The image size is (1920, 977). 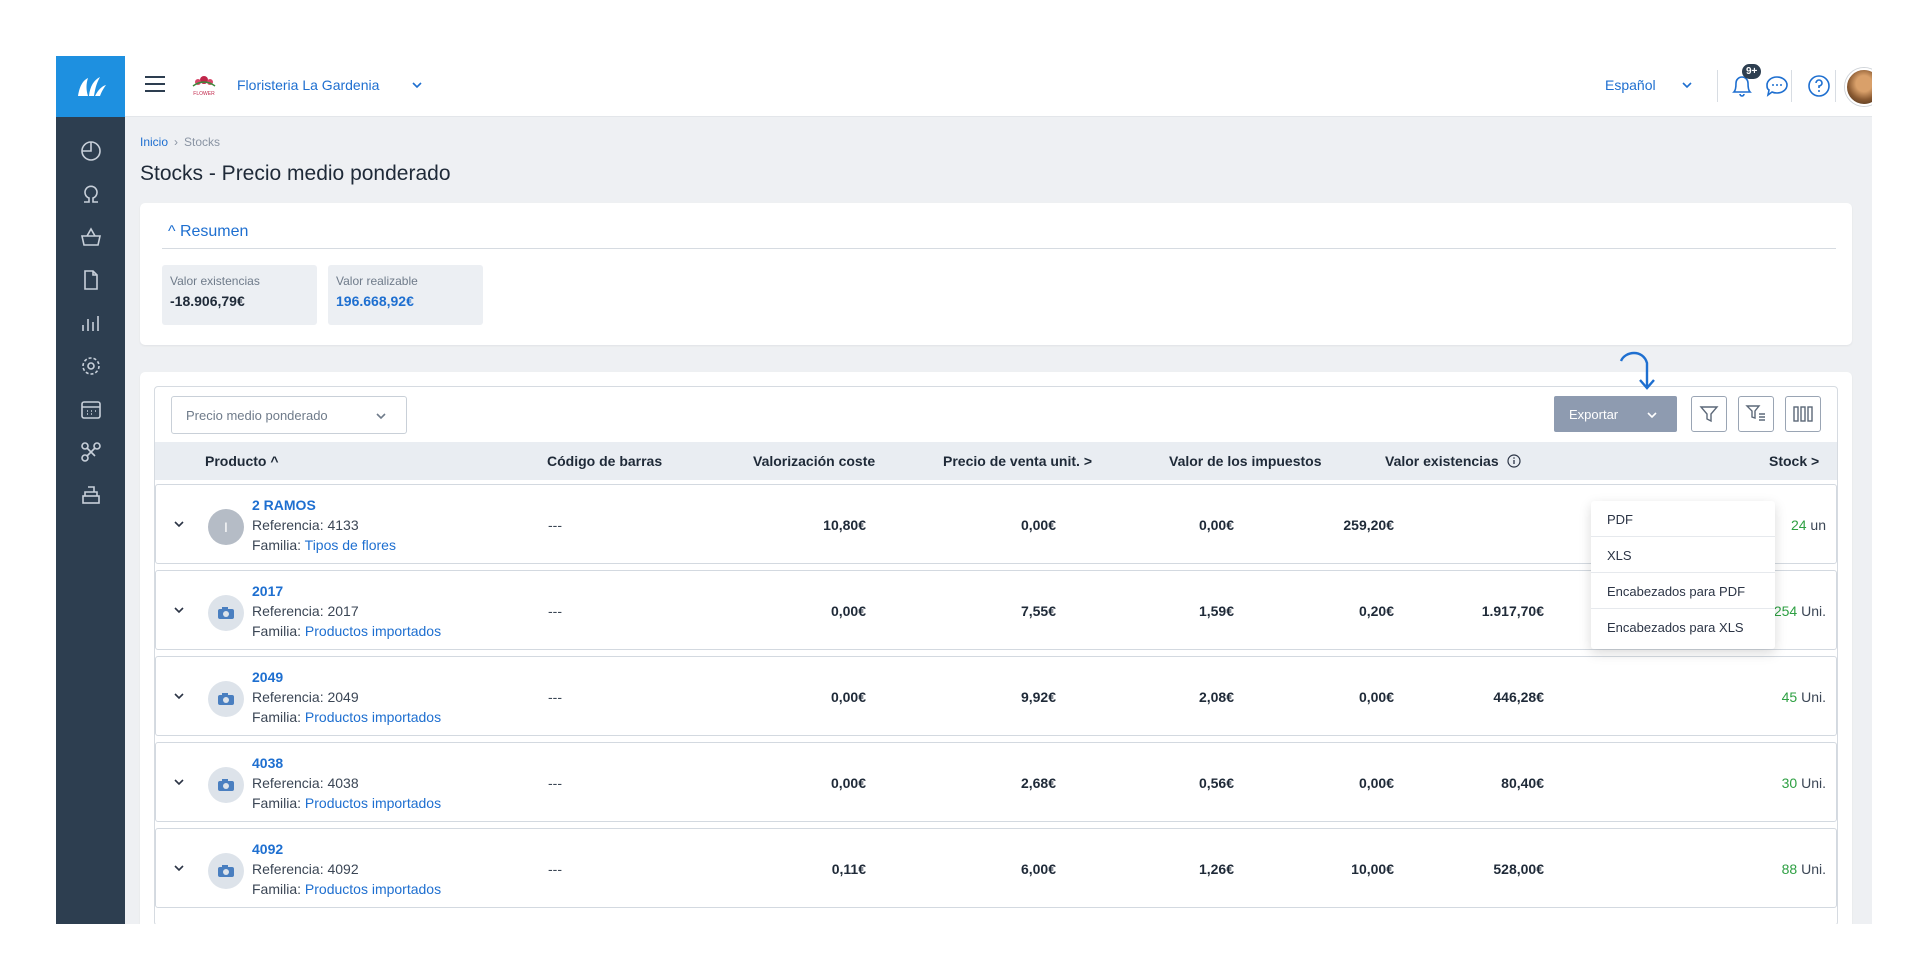 I want to click on realizable-value: 1.917,70€, so click(x=1512, y=611).